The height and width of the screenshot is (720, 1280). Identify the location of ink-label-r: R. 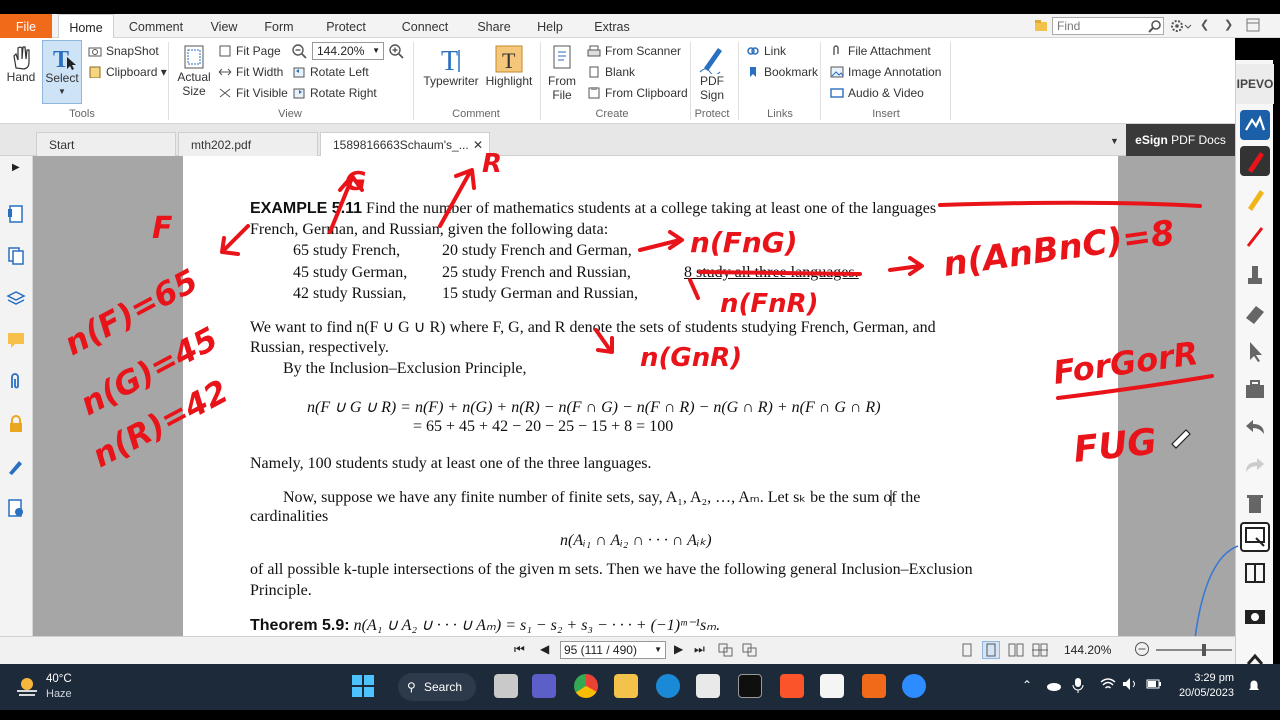
(492, 164).